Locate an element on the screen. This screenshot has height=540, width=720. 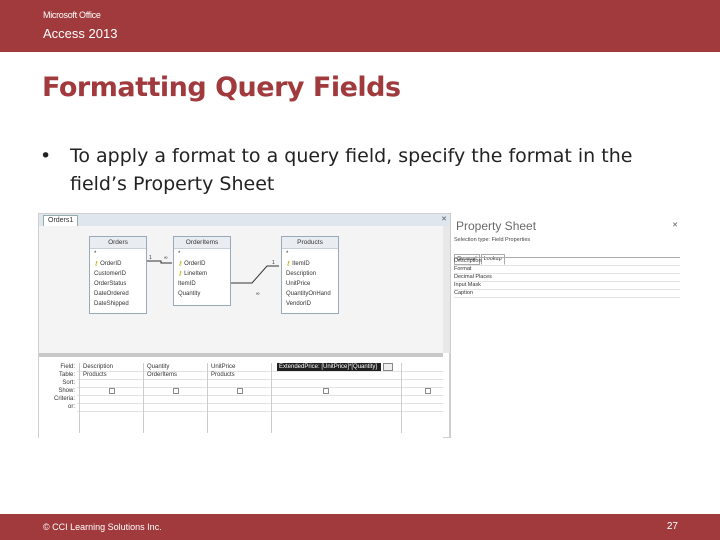
header-bar: Microsoft Office Access 2013 is located at coordinates (360, 26).